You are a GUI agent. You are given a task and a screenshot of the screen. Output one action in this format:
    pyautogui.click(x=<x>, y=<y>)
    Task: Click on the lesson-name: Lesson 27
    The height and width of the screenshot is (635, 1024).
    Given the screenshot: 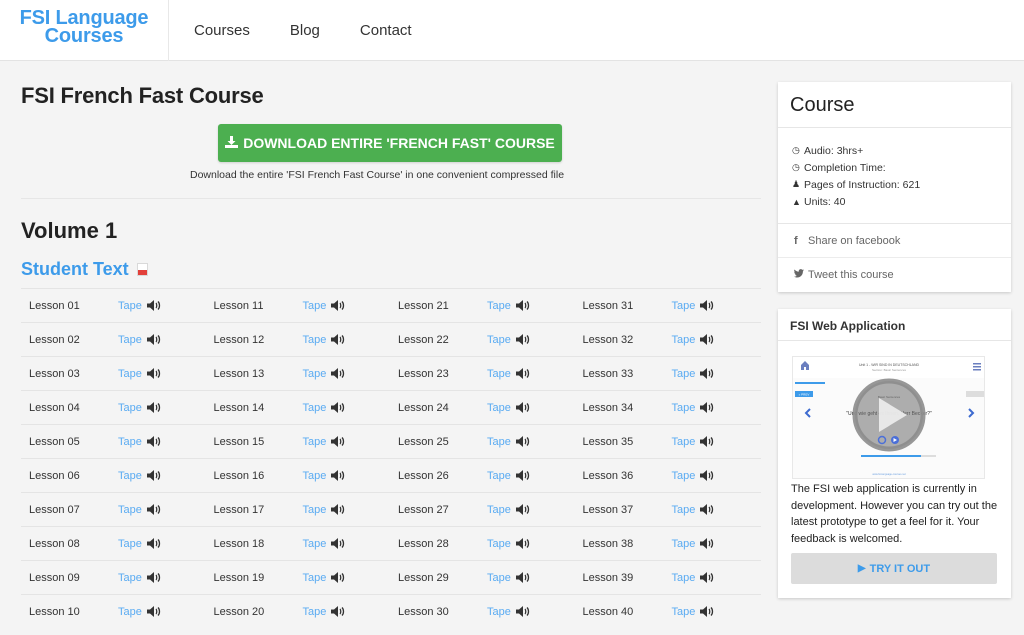 What is the action you would take?
    pyautogui.click(x=423, y=509)
    